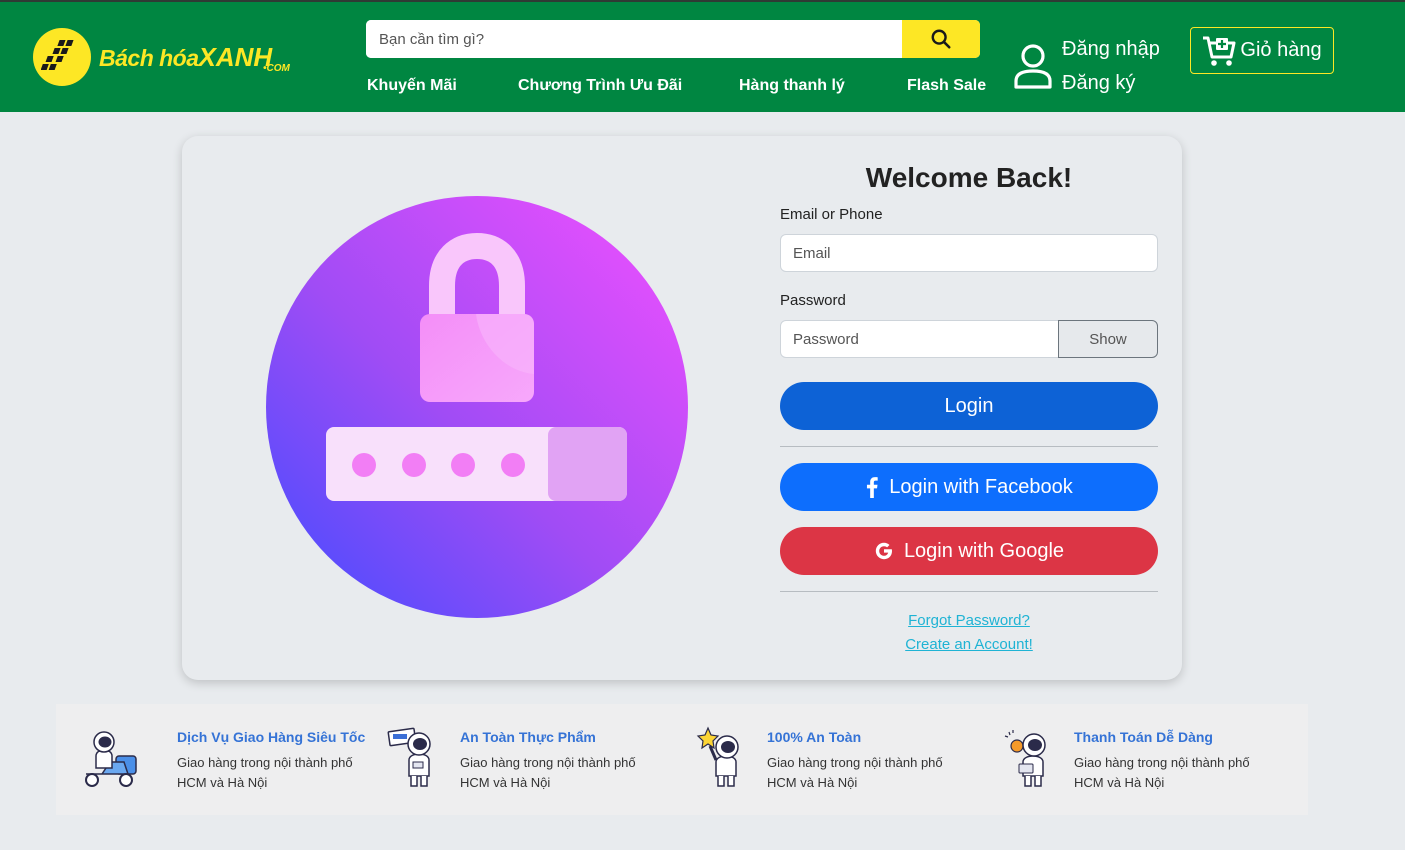 This screenshot has width=1405, height=850. I want to click on brand-name-part2: XANH, so click(235, 57).